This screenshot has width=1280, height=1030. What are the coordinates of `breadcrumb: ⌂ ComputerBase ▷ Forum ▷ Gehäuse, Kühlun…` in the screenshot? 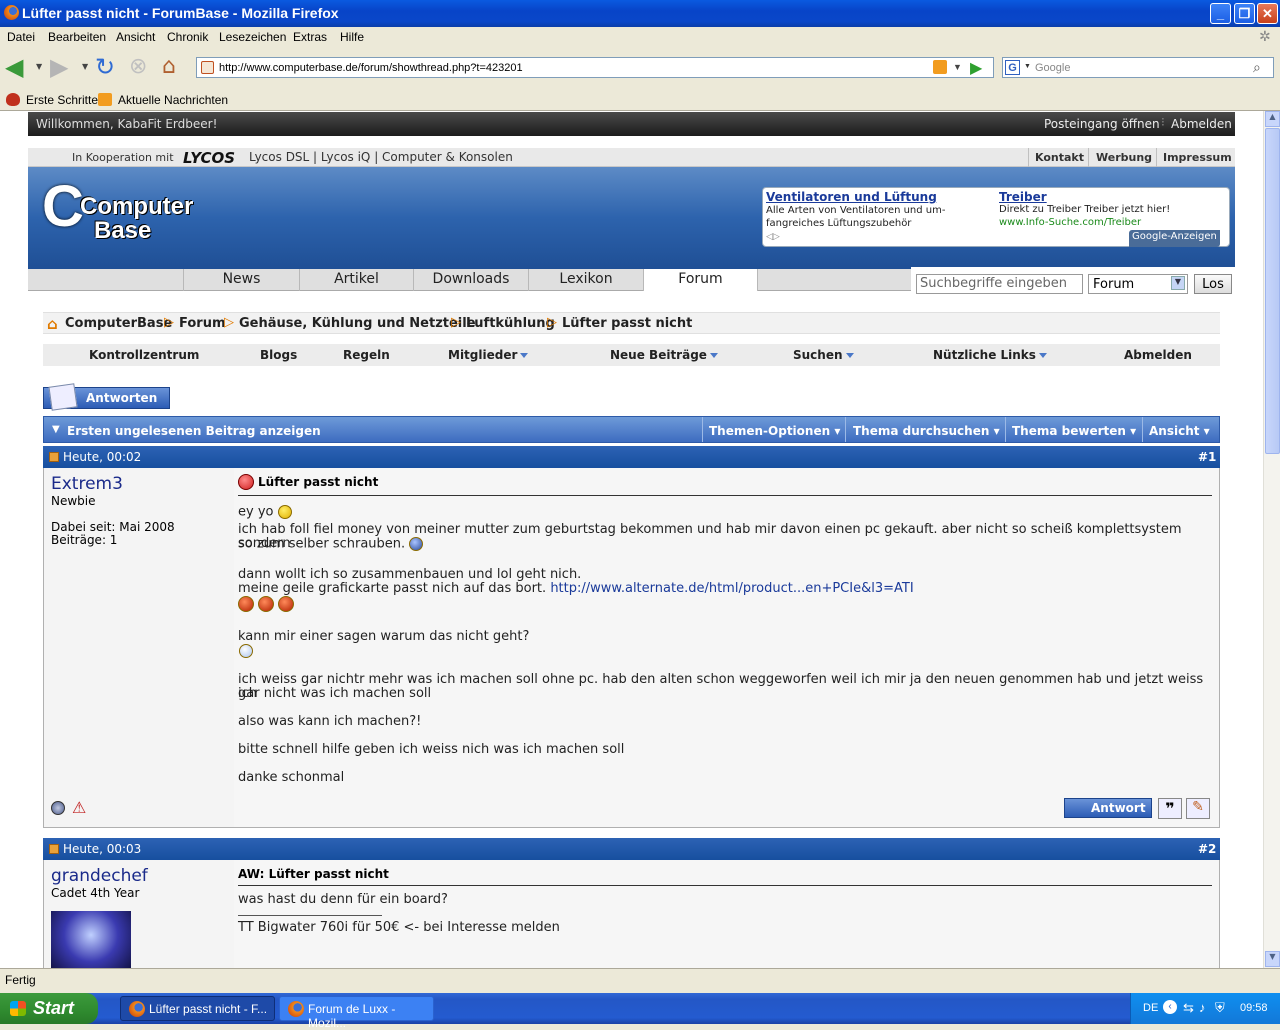 It's located at (631, 323).